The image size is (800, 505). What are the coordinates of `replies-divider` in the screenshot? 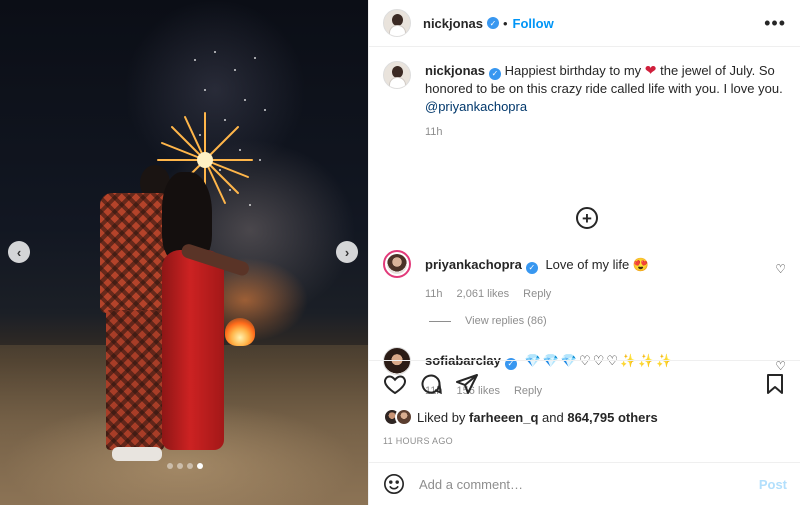 It's located at (440, 321).